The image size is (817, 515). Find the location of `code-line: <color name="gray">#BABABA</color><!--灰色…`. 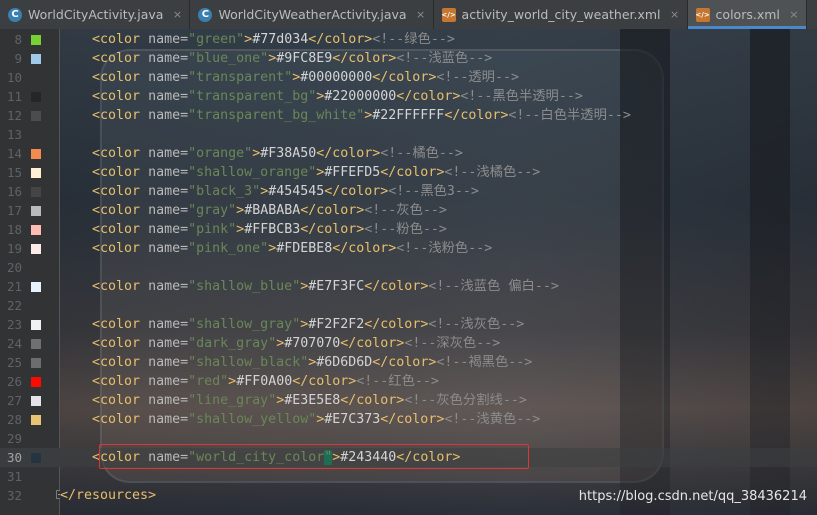

code-line: <color name="gray">#BABABA</color><!--灰色… is located at coordinates (438, 210).